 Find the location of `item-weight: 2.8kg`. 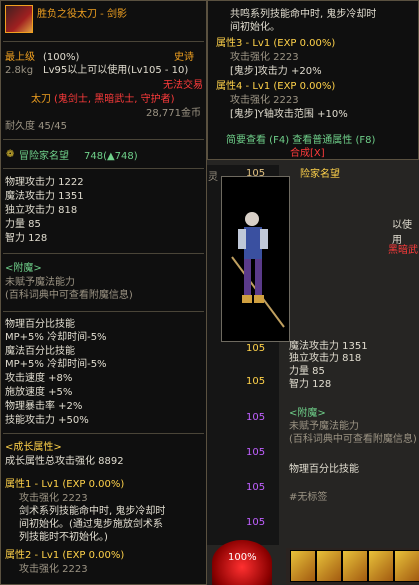

item-weight: 2.8kg is located at coordinates (19, 70).